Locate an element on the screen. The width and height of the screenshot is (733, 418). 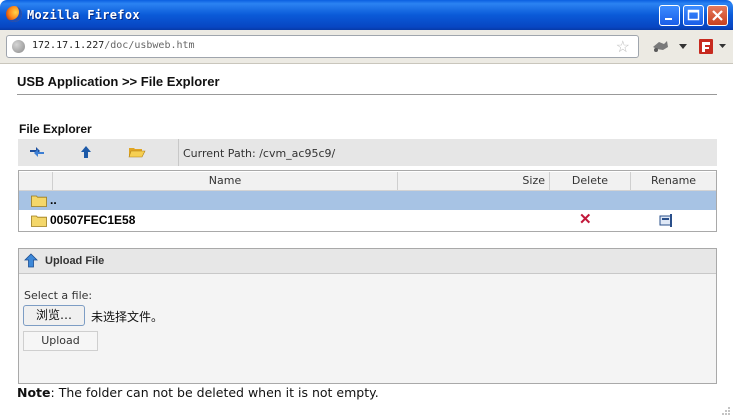
delete-icon: ✕ is located at coordinates (585, 220).